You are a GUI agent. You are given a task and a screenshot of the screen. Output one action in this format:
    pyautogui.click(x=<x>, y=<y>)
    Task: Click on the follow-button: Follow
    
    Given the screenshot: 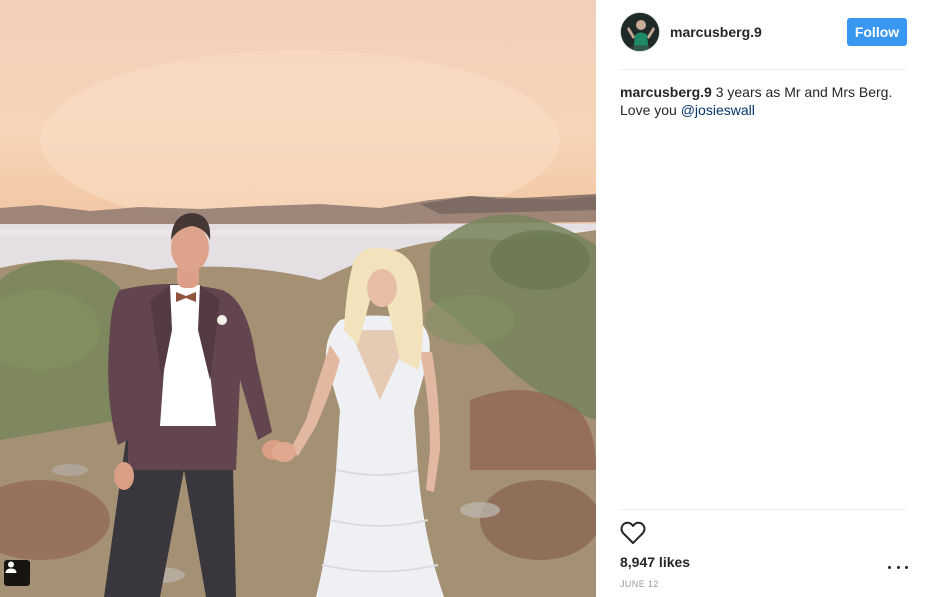 What is the action you would take?
    pyautogui.click(x=877, y=32)
    